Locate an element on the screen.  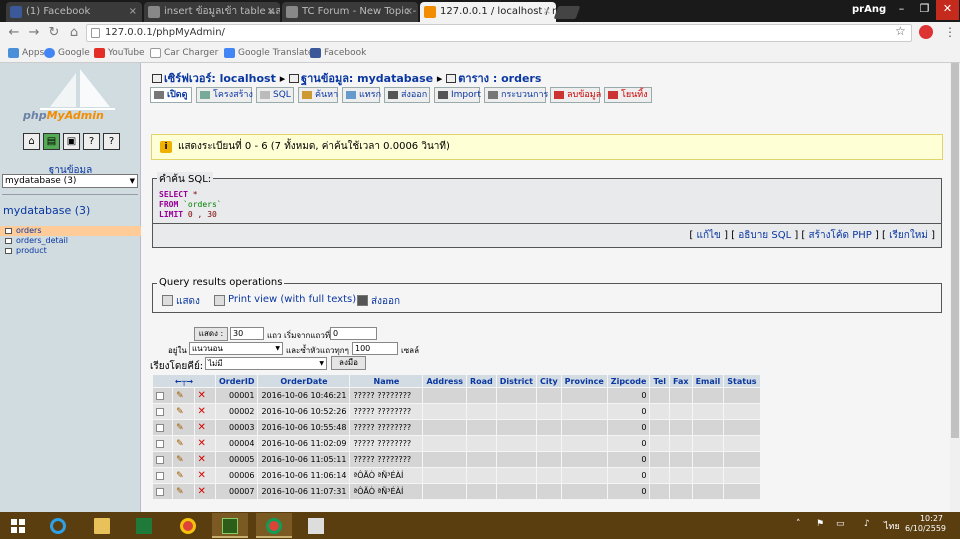
profile-name: prAng is located at coordinates (869, 10).